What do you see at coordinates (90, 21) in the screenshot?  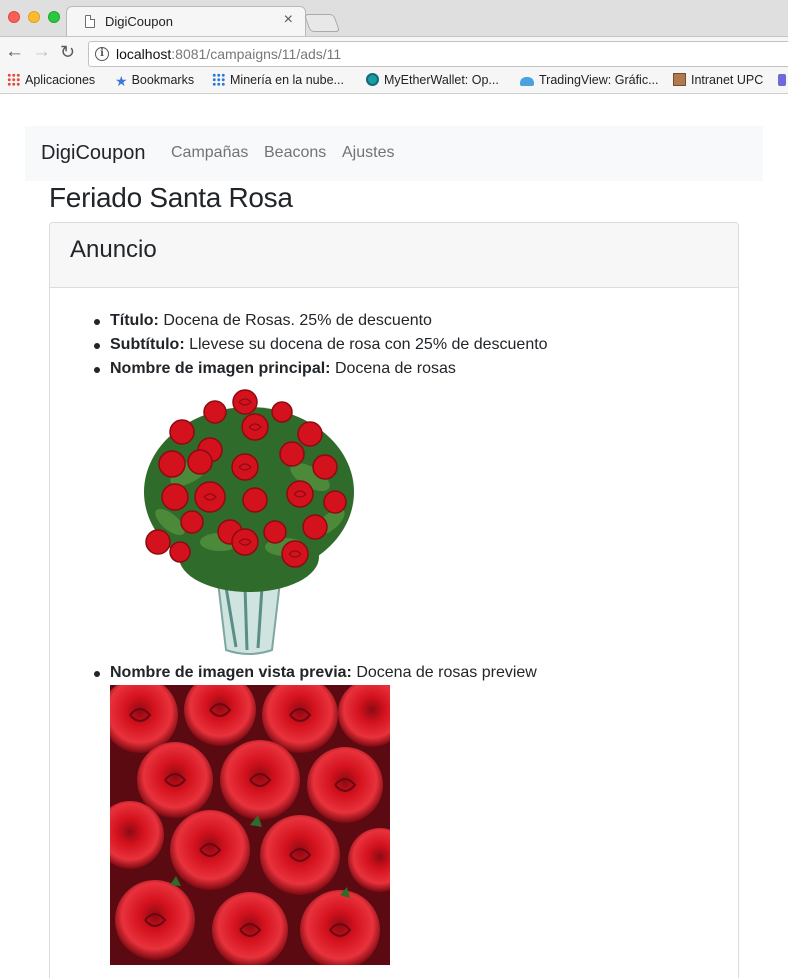 I see `document-icon` at bounding box center [90, 21].